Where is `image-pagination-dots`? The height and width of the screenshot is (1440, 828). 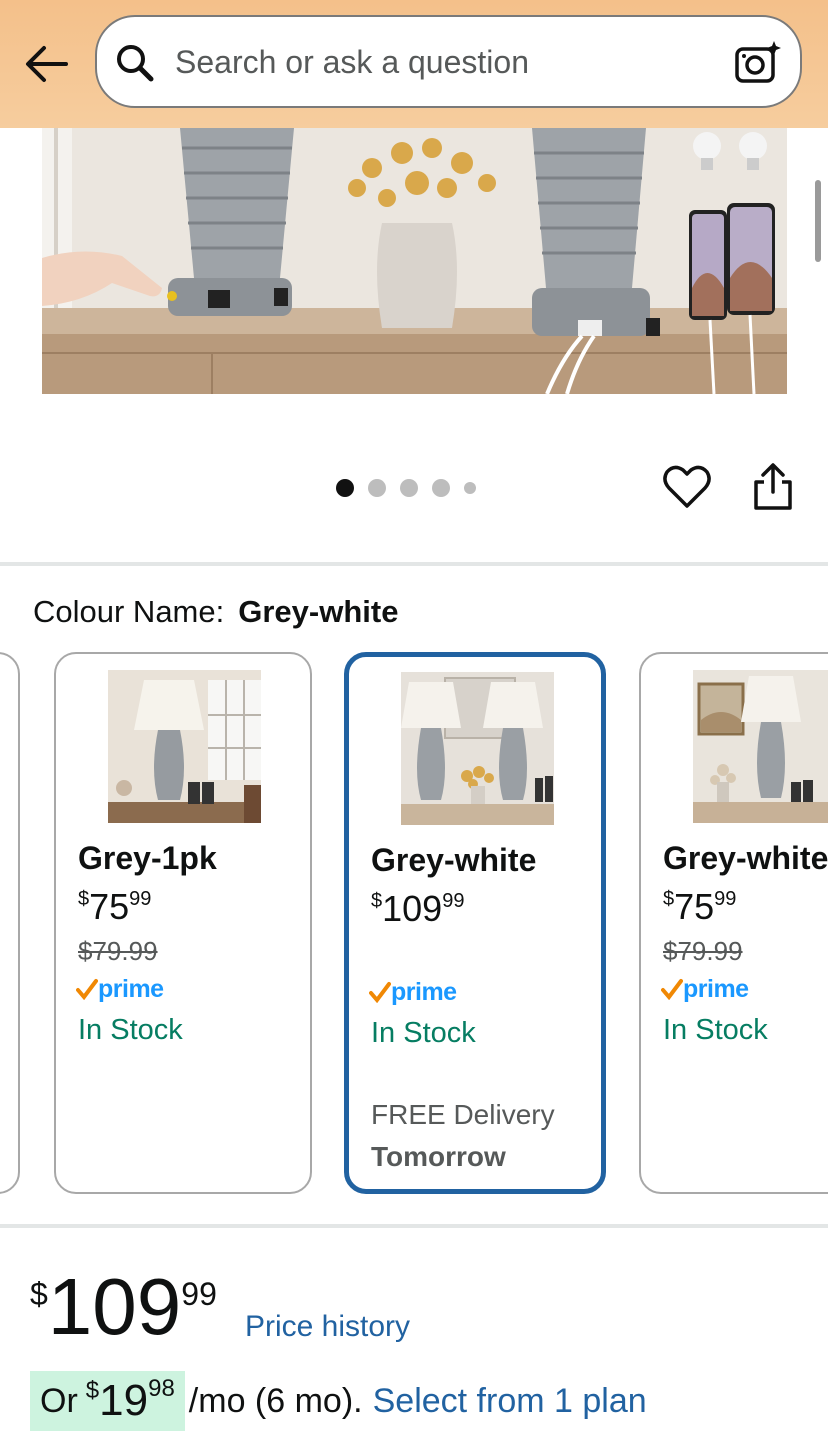
image-pagination-dots is located at coordinates (406, 488).